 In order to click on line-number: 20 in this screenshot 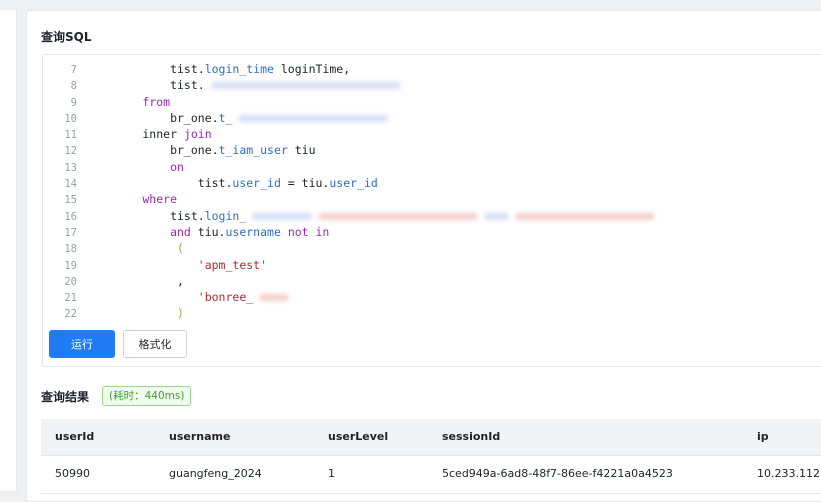, I will do `click(70, 281)`.